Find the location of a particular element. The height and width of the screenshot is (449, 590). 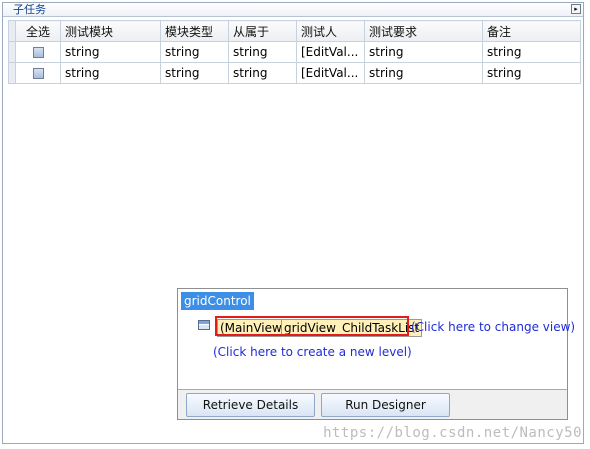

change-view-link: (Click here to change view) is located at coordinates (493, 327).